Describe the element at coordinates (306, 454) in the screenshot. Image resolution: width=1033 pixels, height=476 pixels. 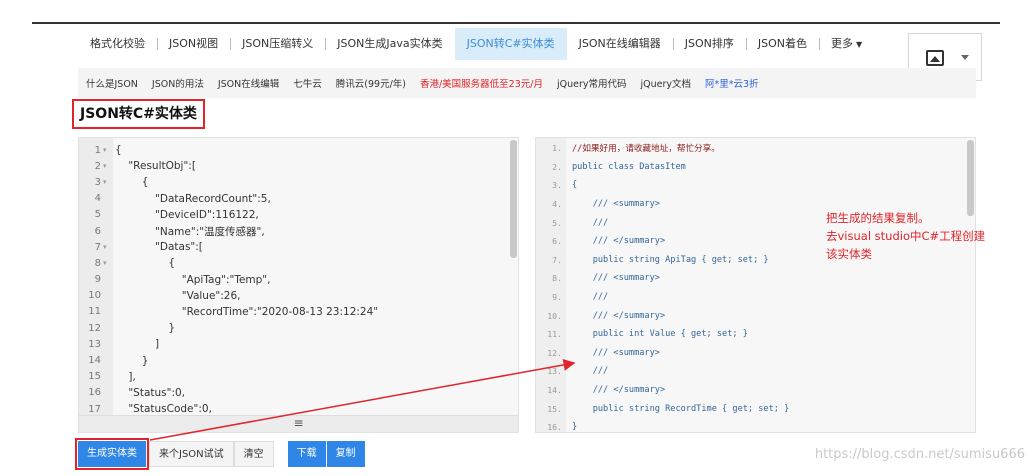
I see `download-button: 下载` at that location.